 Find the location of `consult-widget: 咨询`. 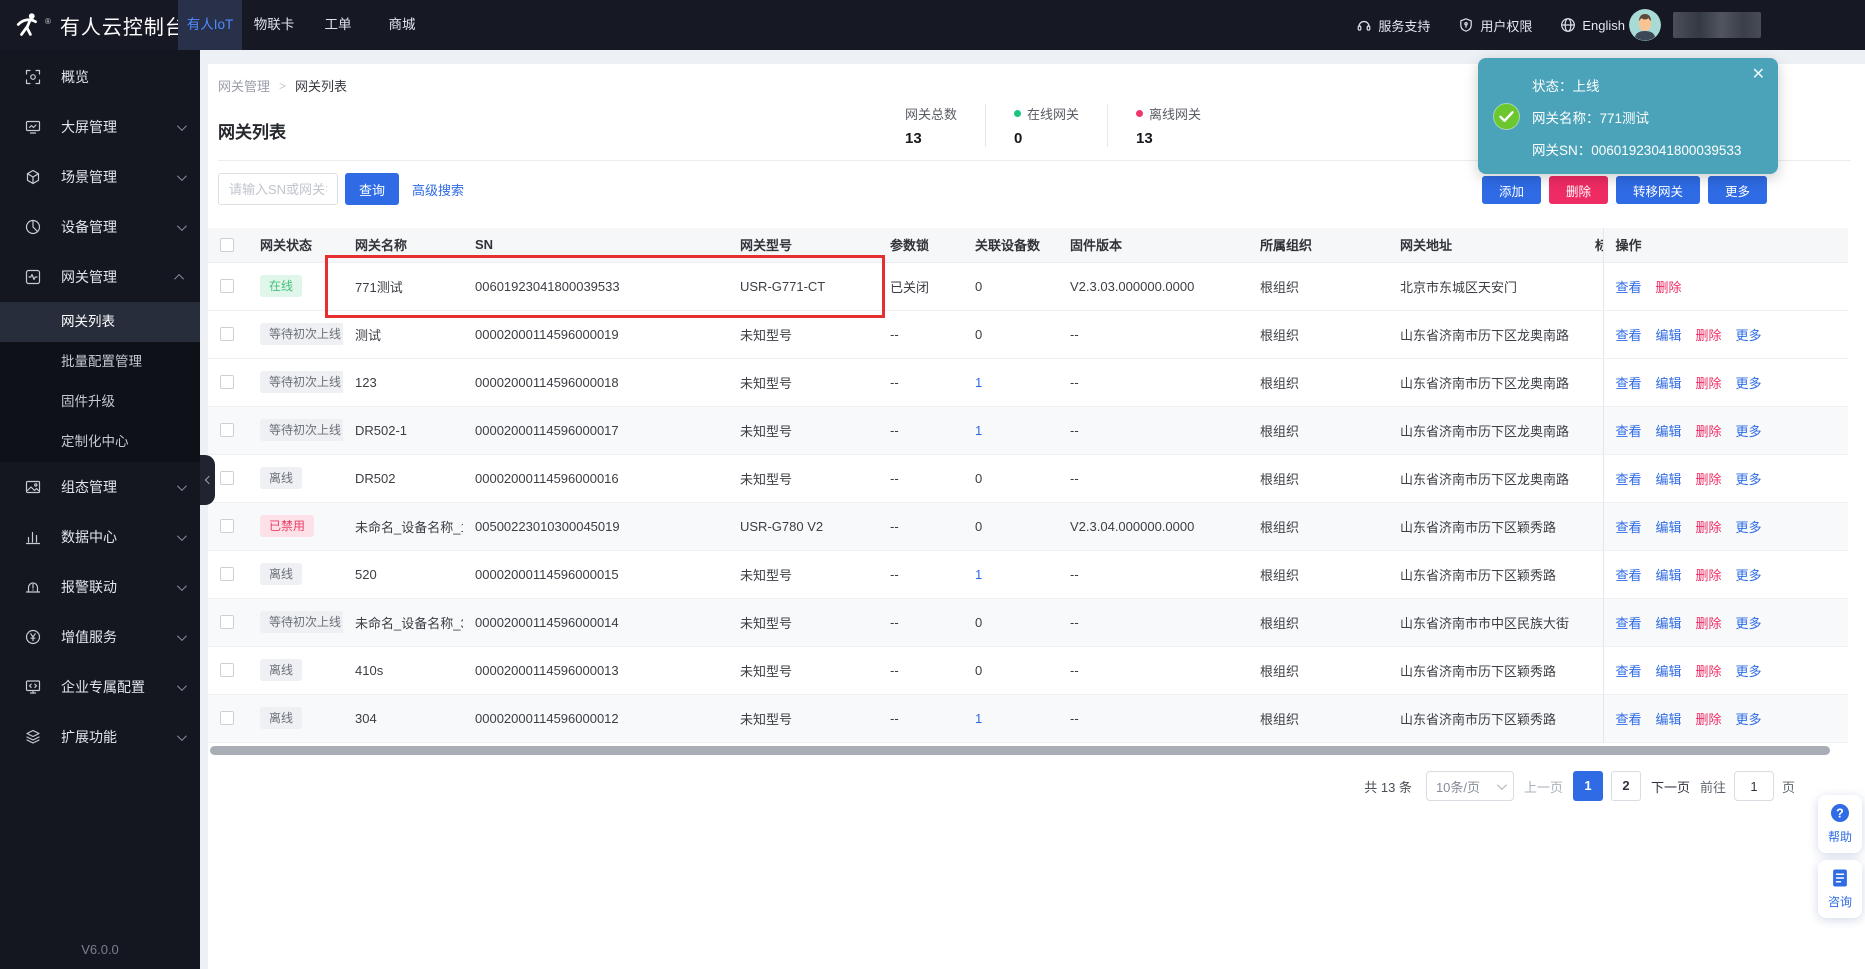

consult-widget: 咨询 is located at coordinates (1840, 889).